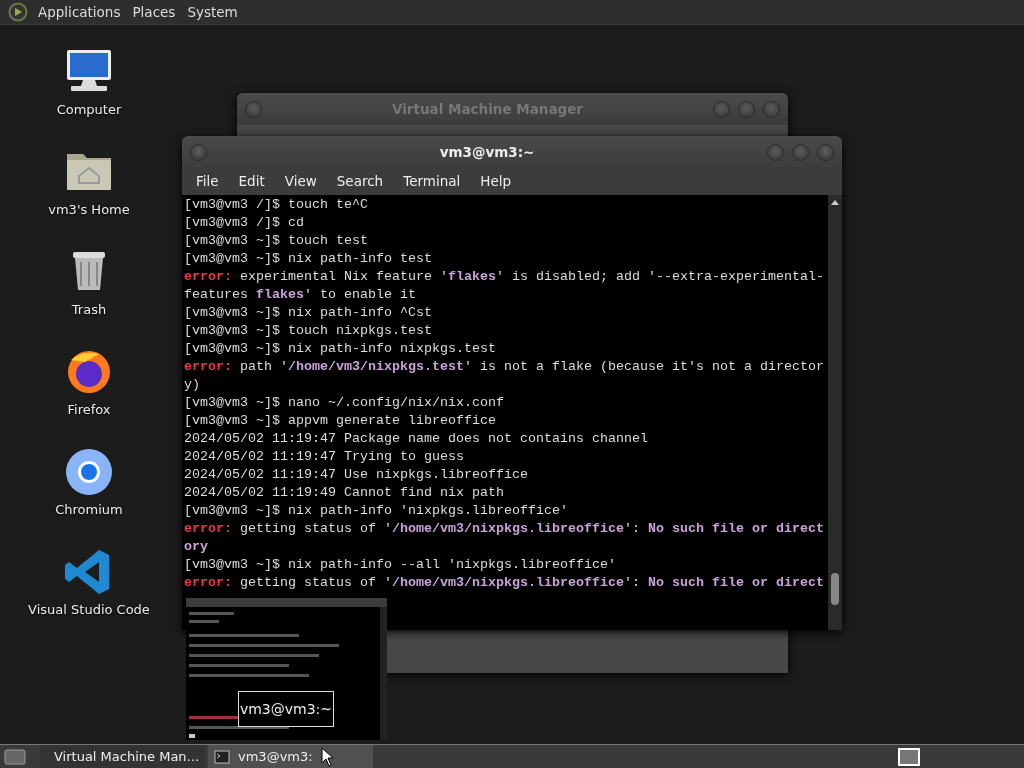 This screenshot has height=768, width=1024. What do you see at coordinates (432, 181) in the screenshot?
I see `menu-item: Terminal` at bounding box center [432, 181].